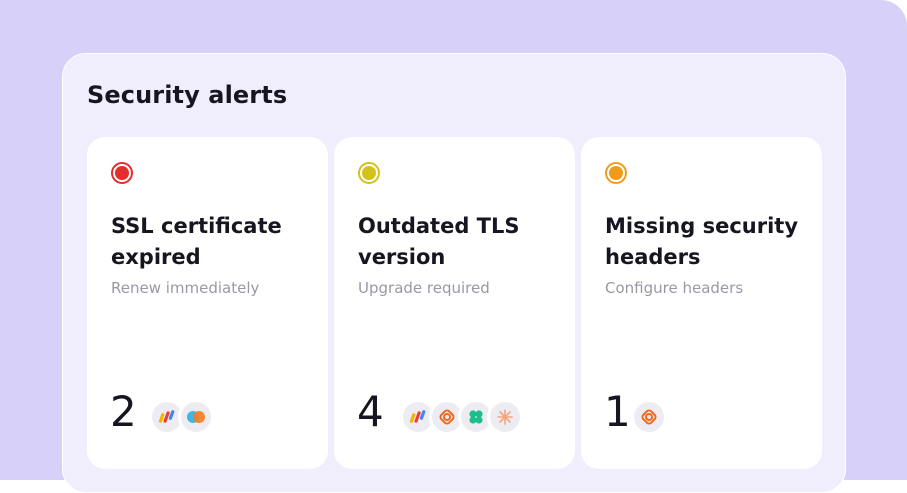  I want to click on alert-card-subtitle: Upgrade required, so click(424, 288).